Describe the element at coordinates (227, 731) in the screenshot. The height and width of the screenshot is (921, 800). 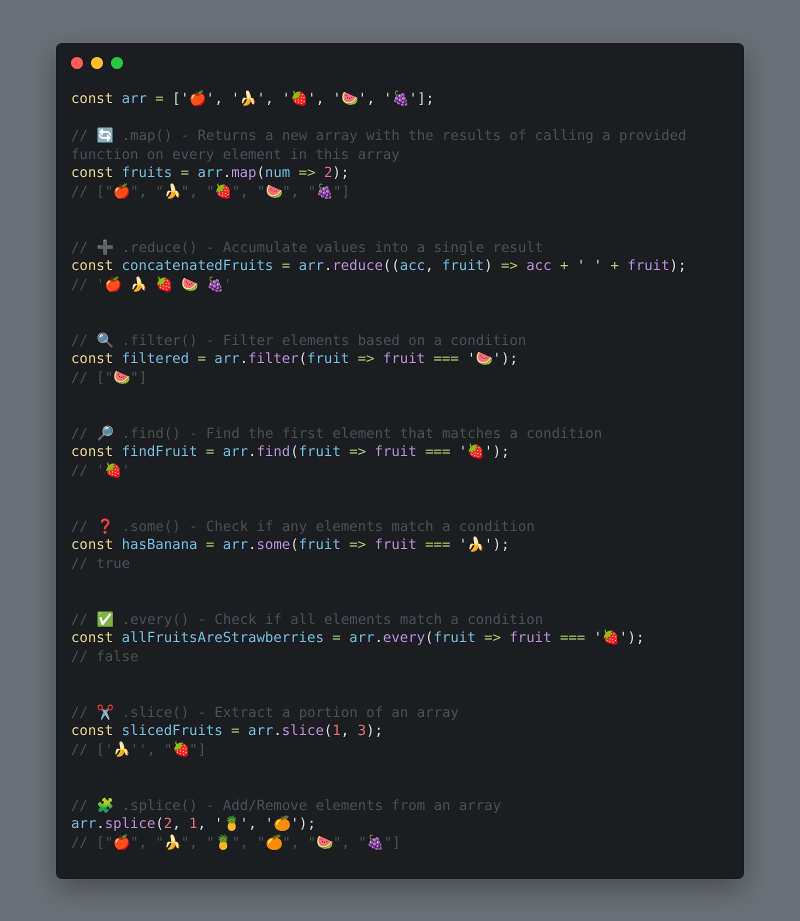
I see `code-line: const slicedFruits = arr.slice(1, 3);` at that location.